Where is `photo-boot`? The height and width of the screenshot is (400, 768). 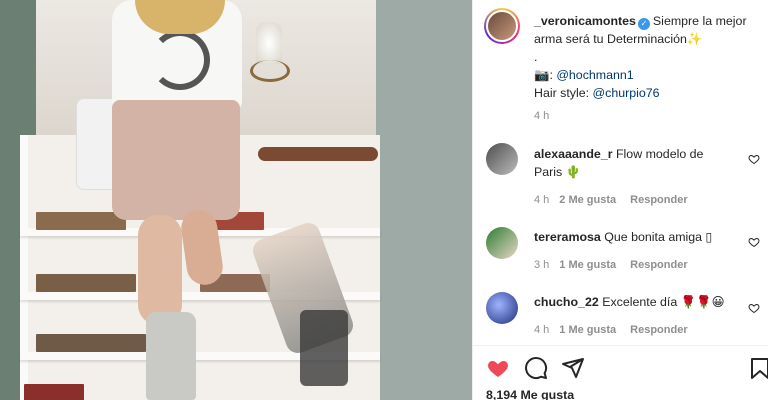
photo-boot is located at coordinates (171, 356).